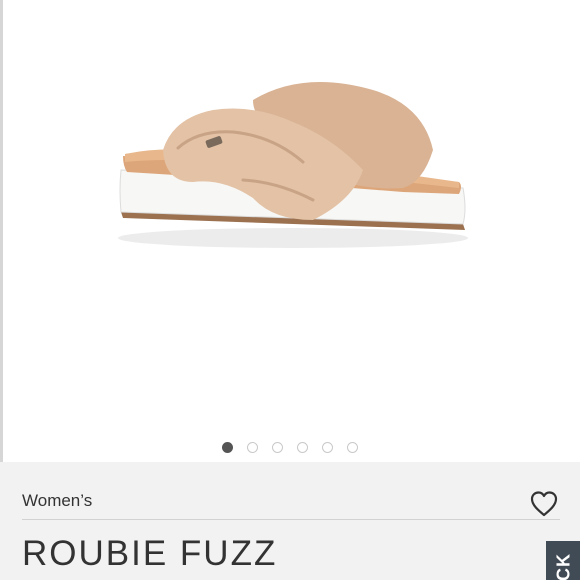 The height and width of the screenshot is (580, 580). I want to click on product-title: ROUBIE FUZZ, so click(150, 553).